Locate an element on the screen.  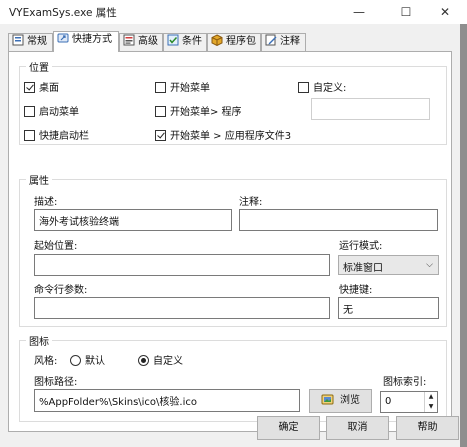
checkbox-label: 开始菜单> 程序 is located at coordinates (206, 112).